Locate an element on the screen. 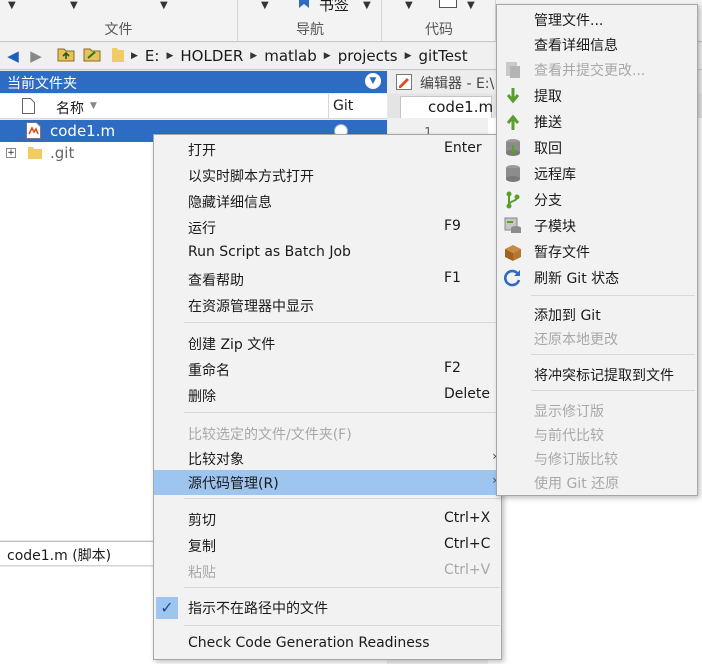 This screenshot has width=702, height=664. back-arrow-icon: ◀ is located at coordinates (13, 56).